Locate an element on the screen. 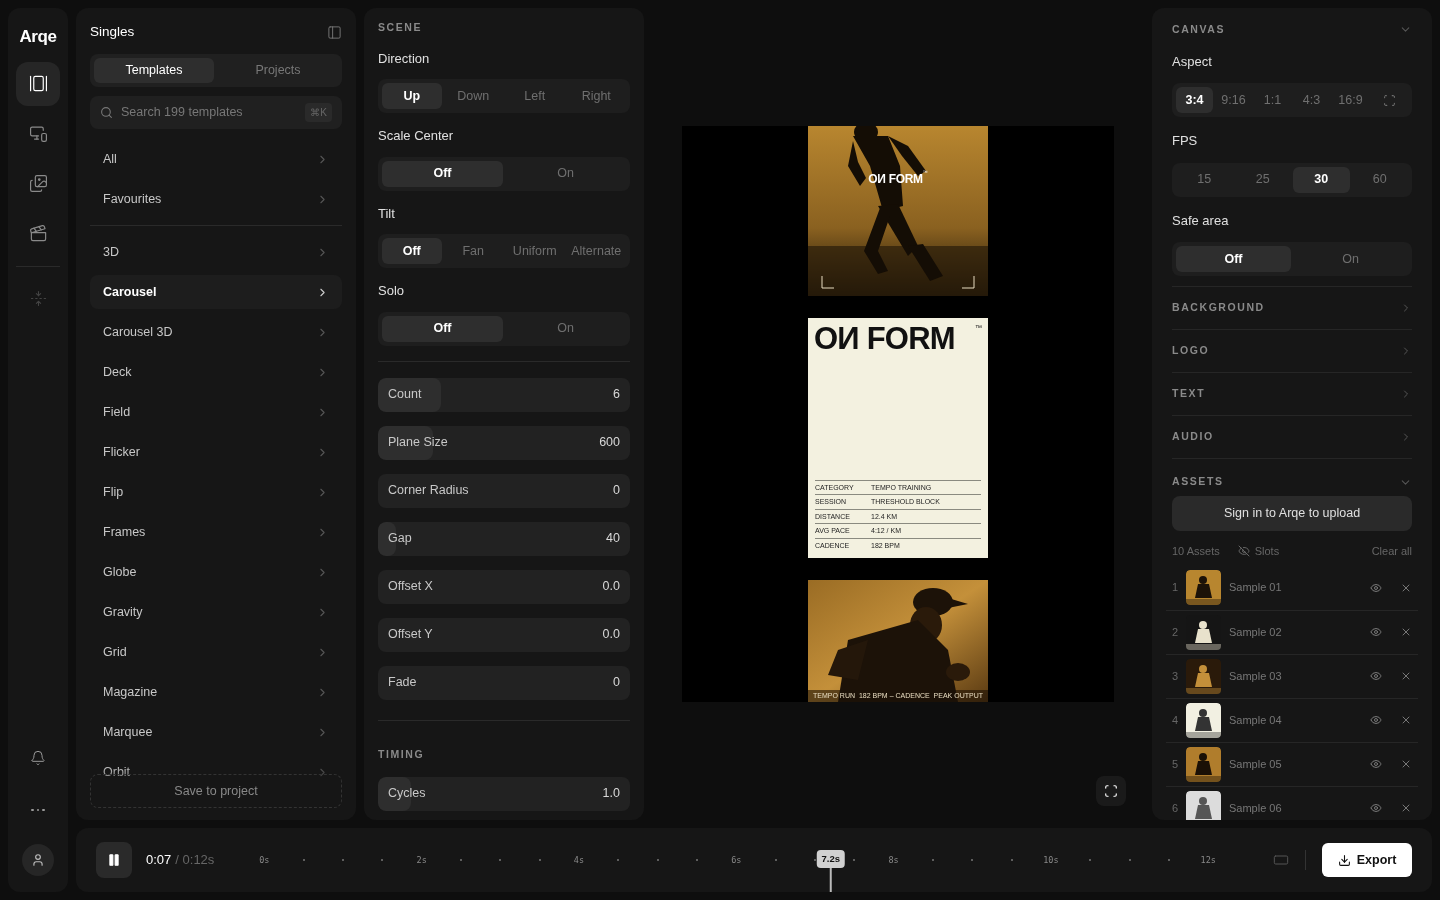 Image resolution: width=1440 pixels, height=900 pixels. template-list-item: Carousel 3D is located at coordinates (216, 332).